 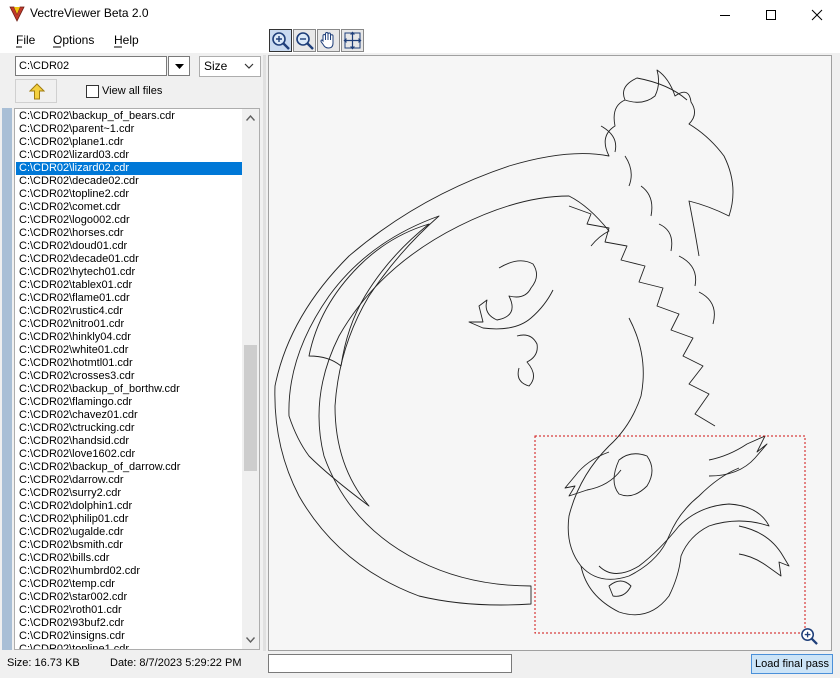 What do you see at coordinates (130, 636) in the screenshot?
I see `file-list-item: C:\CDR02\insigns.cdr` at bounding box center [130, 636].